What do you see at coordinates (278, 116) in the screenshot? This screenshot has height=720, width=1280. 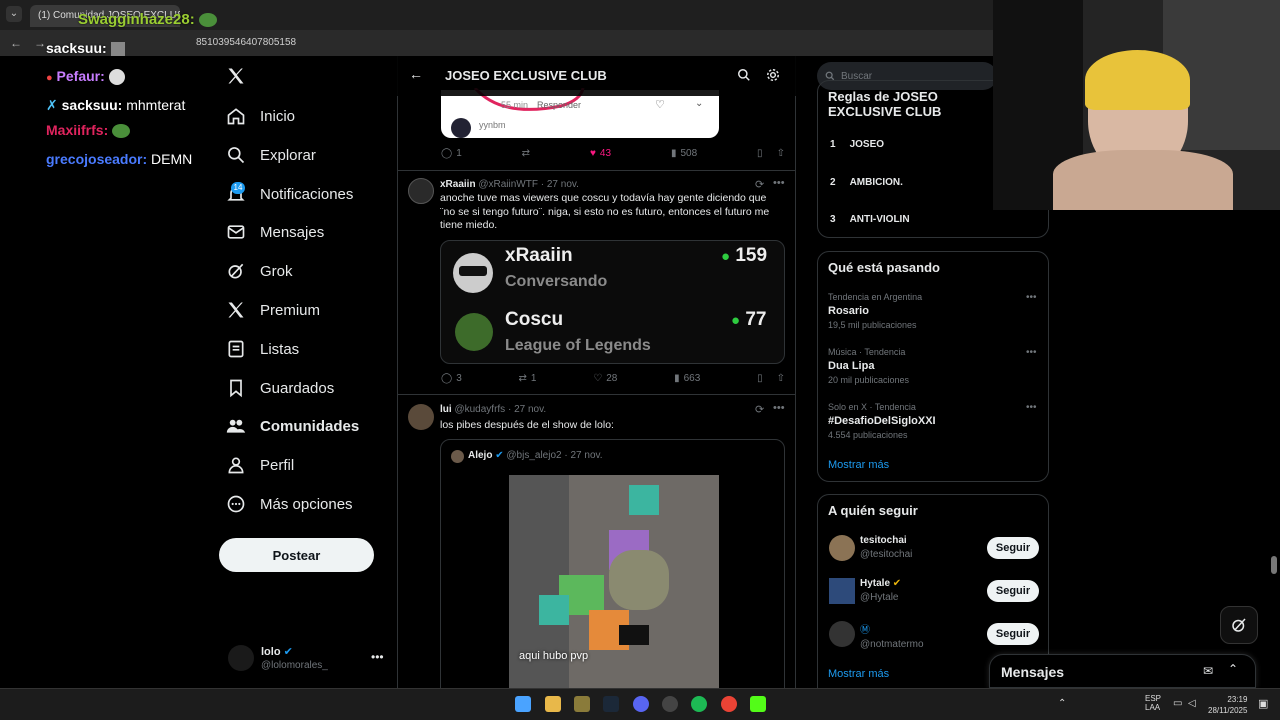 I see `nav-label: Inicio` at bounding box center [278, 116].